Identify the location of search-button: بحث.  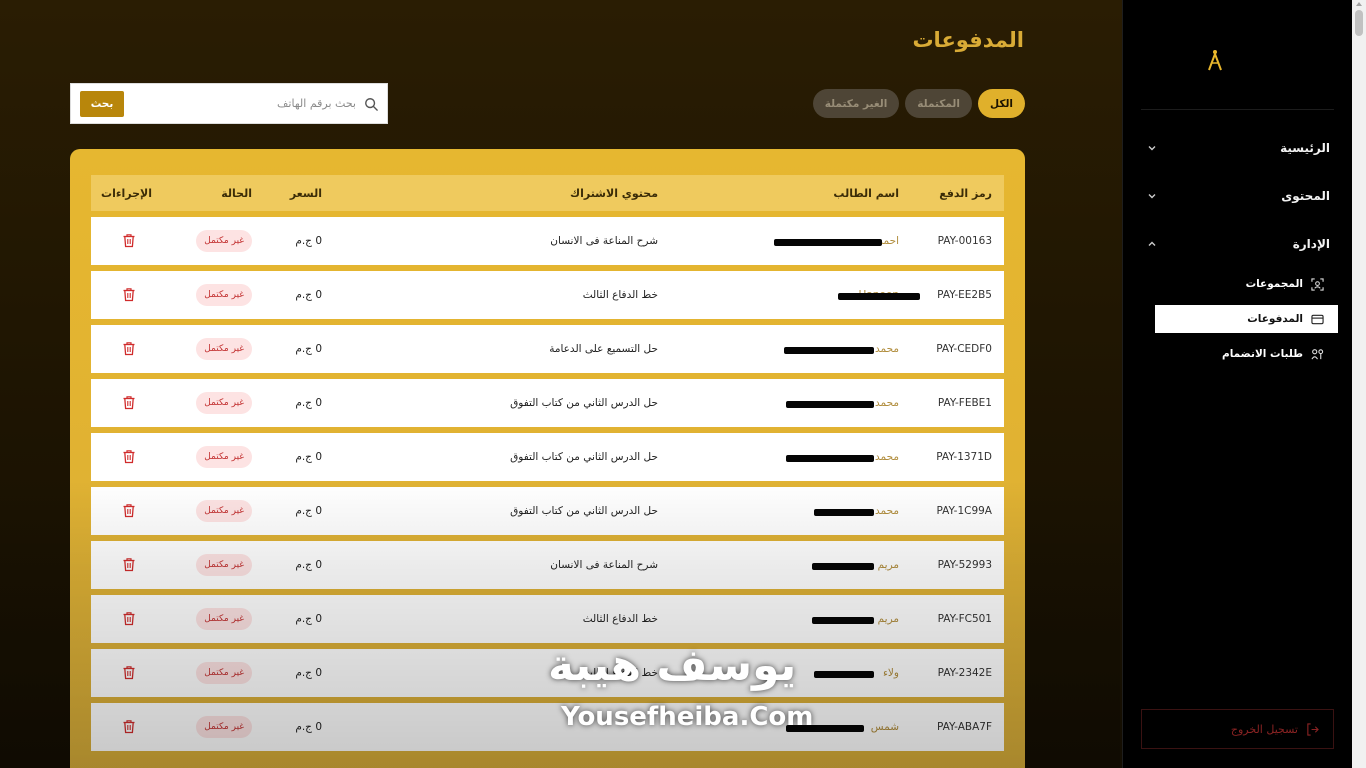
(102, 103).